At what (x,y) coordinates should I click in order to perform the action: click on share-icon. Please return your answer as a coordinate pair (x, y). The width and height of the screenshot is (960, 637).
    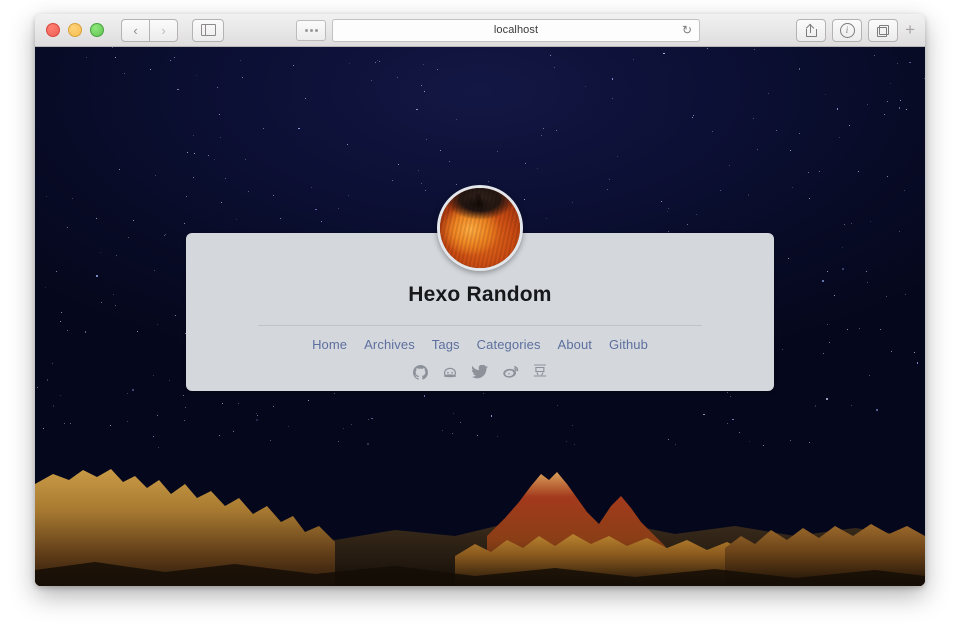
    Looking at the image, I should click on (811, 30).